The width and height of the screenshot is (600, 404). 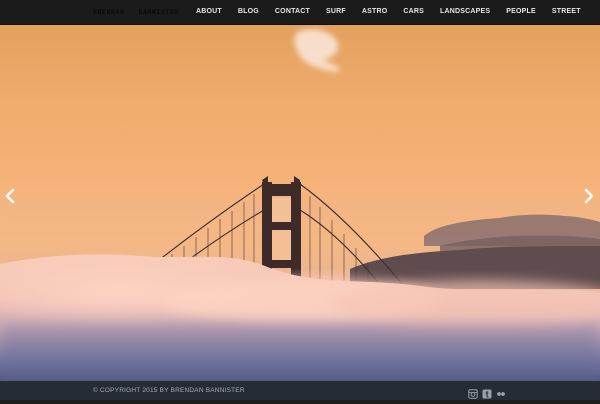 What do you see at coordinates (158, 12) in the screenshot?
I see `logo-last-name: BANNISTER` at bounding box center [158, 12].